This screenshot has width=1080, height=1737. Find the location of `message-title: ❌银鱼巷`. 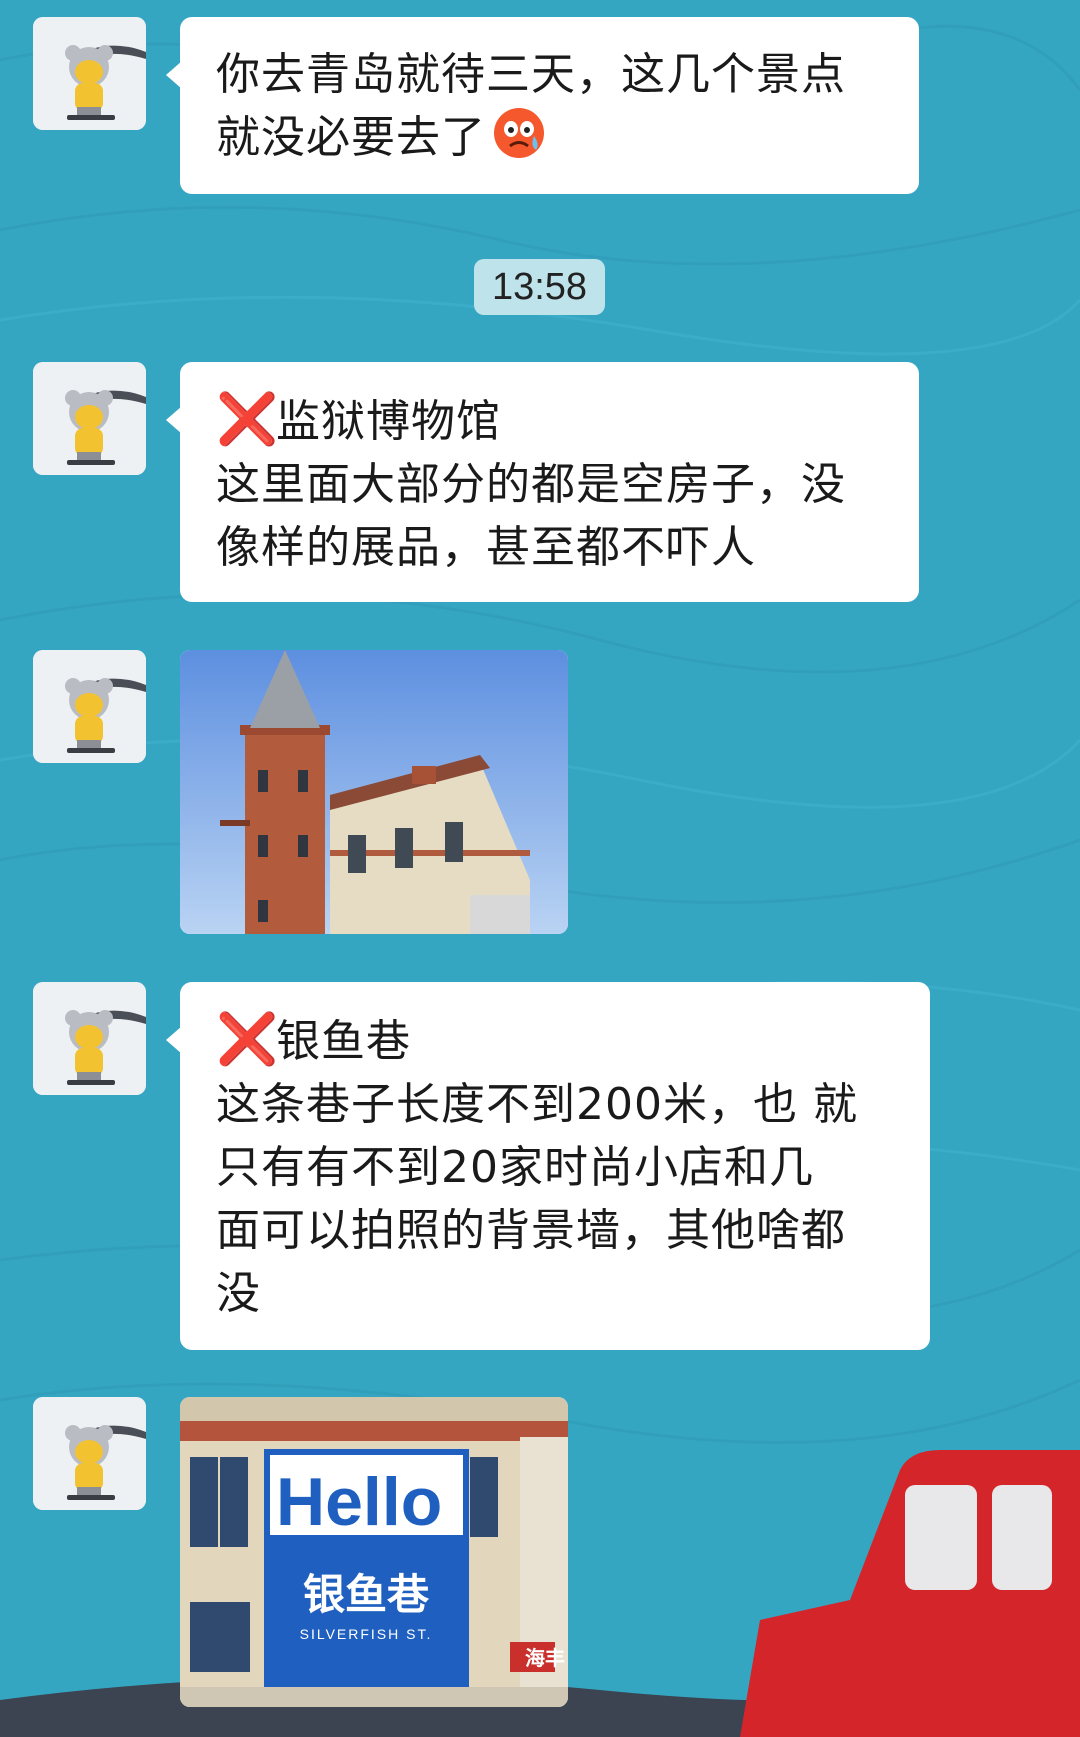

message-title: ❌银鱼巷 is located at coordinates (556, 1040).